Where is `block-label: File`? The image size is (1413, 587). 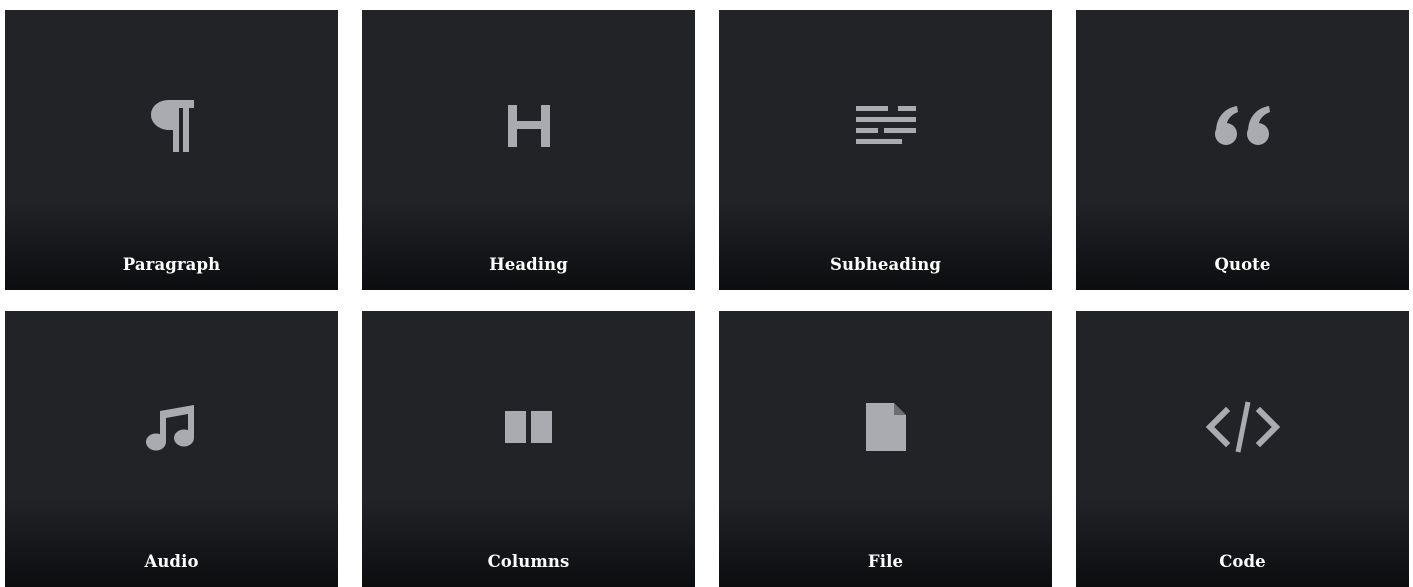 block-label: File is located at coordinates (885, 561).